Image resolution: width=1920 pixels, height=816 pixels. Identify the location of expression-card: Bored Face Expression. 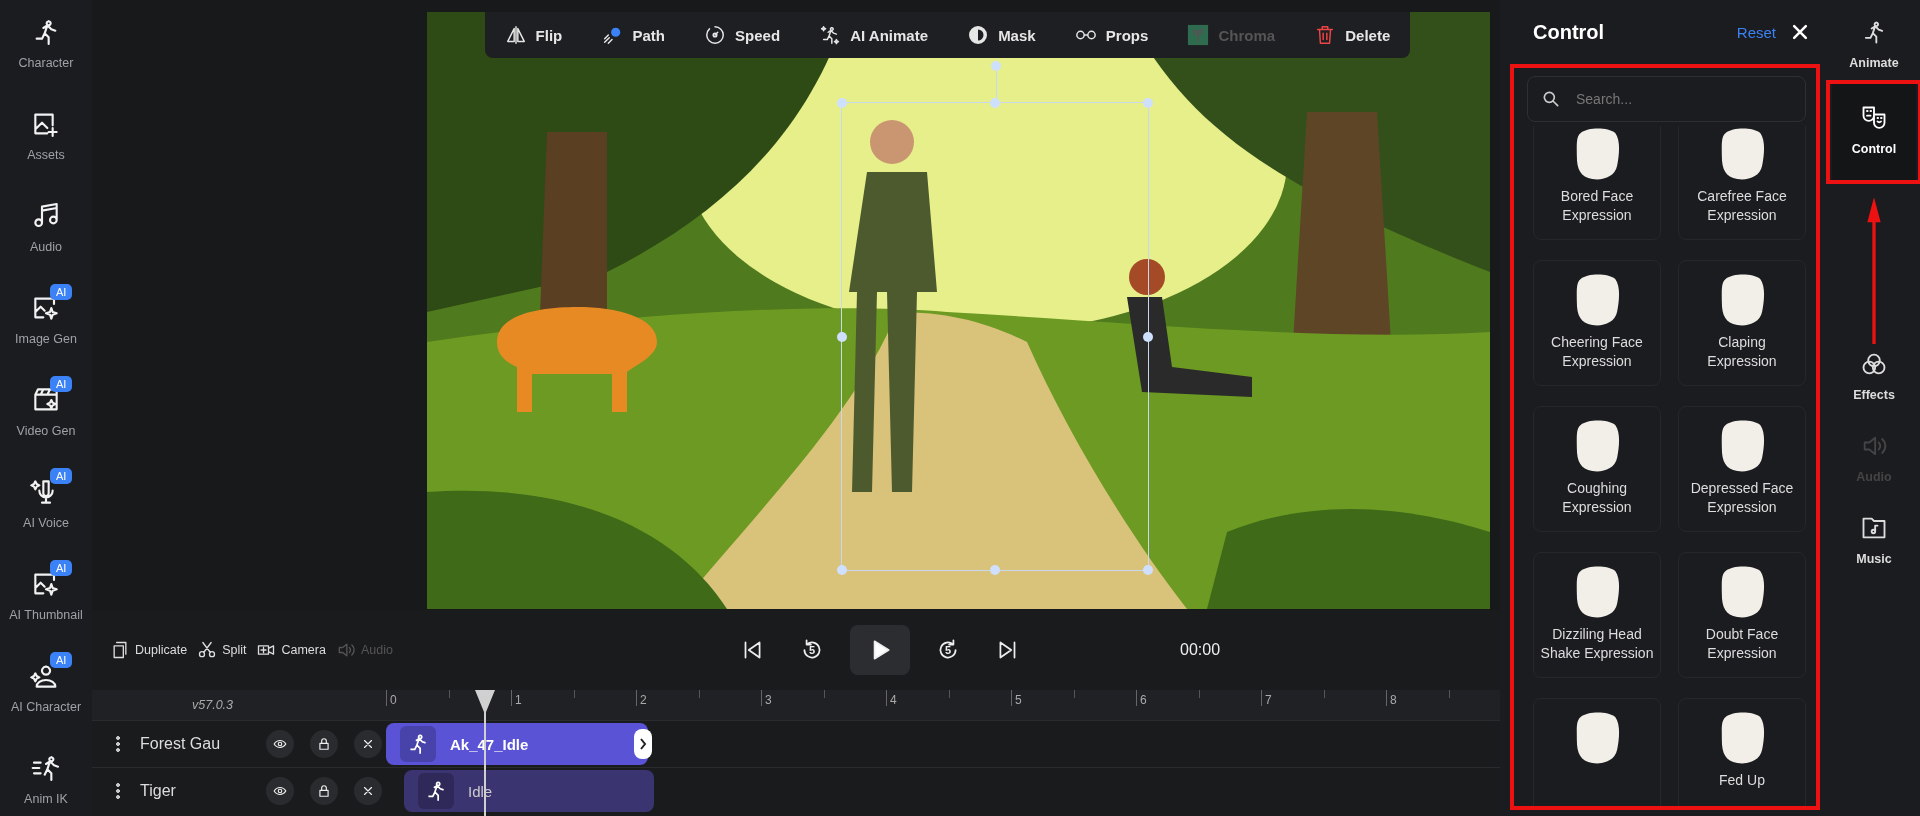
(1597, 183).